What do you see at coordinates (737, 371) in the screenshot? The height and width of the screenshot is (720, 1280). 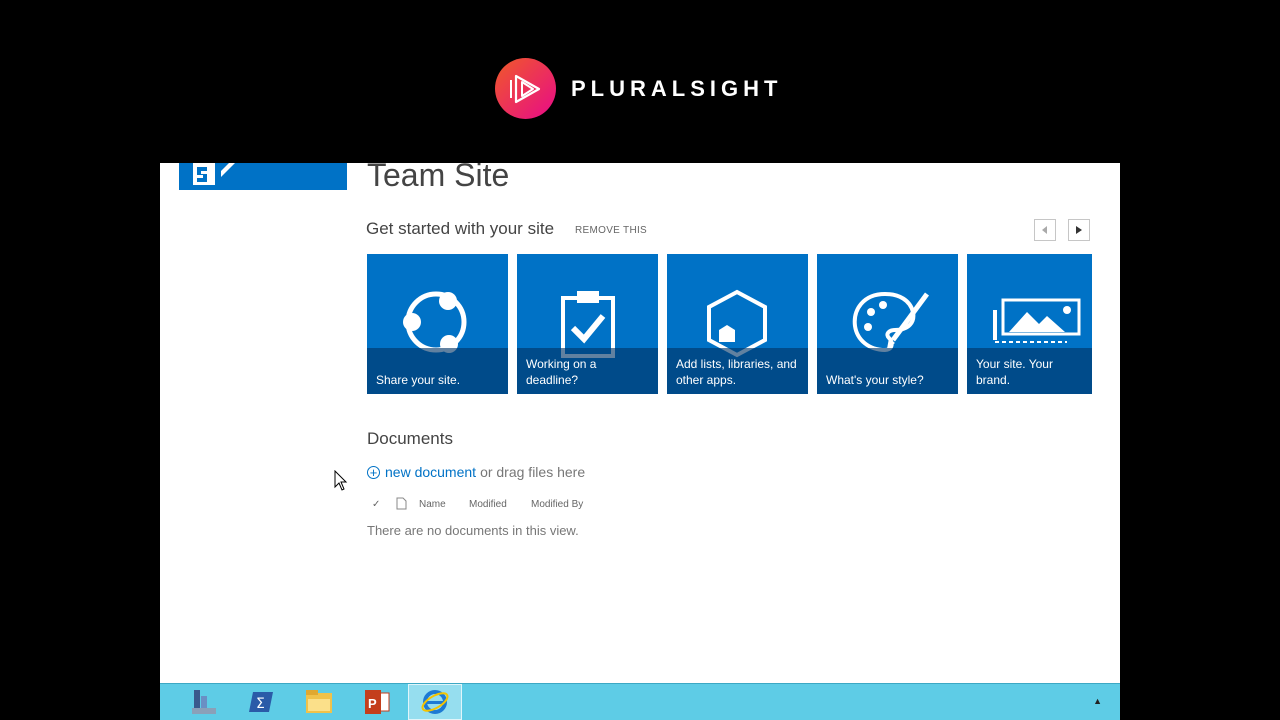 I see `tile-caption: Add lists, libraries, and other apps.` at bounding box center [737, 371].